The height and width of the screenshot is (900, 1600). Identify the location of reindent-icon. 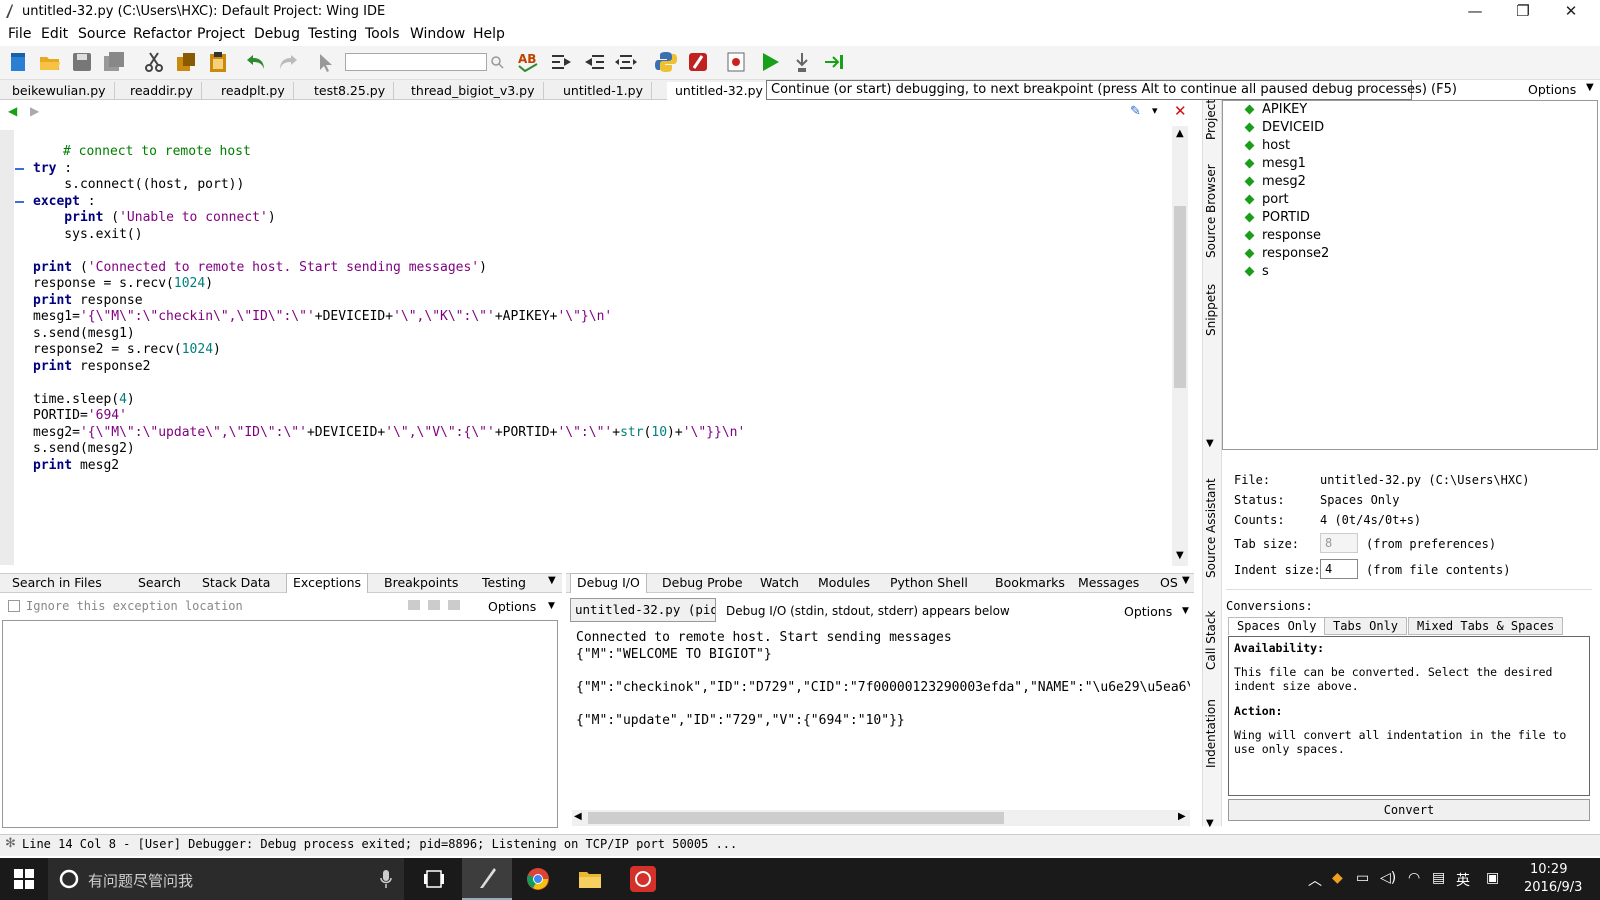
(626, 62).